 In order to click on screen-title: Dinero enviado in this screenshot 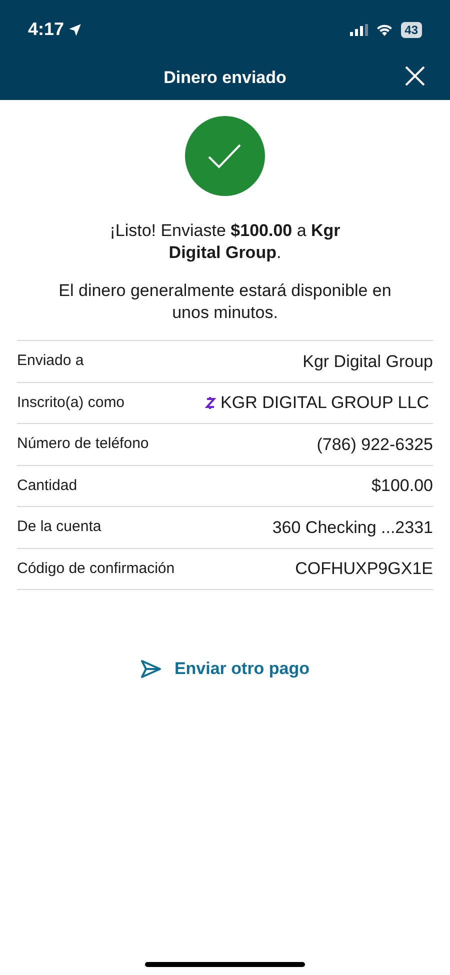, I will do `click(225, 77)`.